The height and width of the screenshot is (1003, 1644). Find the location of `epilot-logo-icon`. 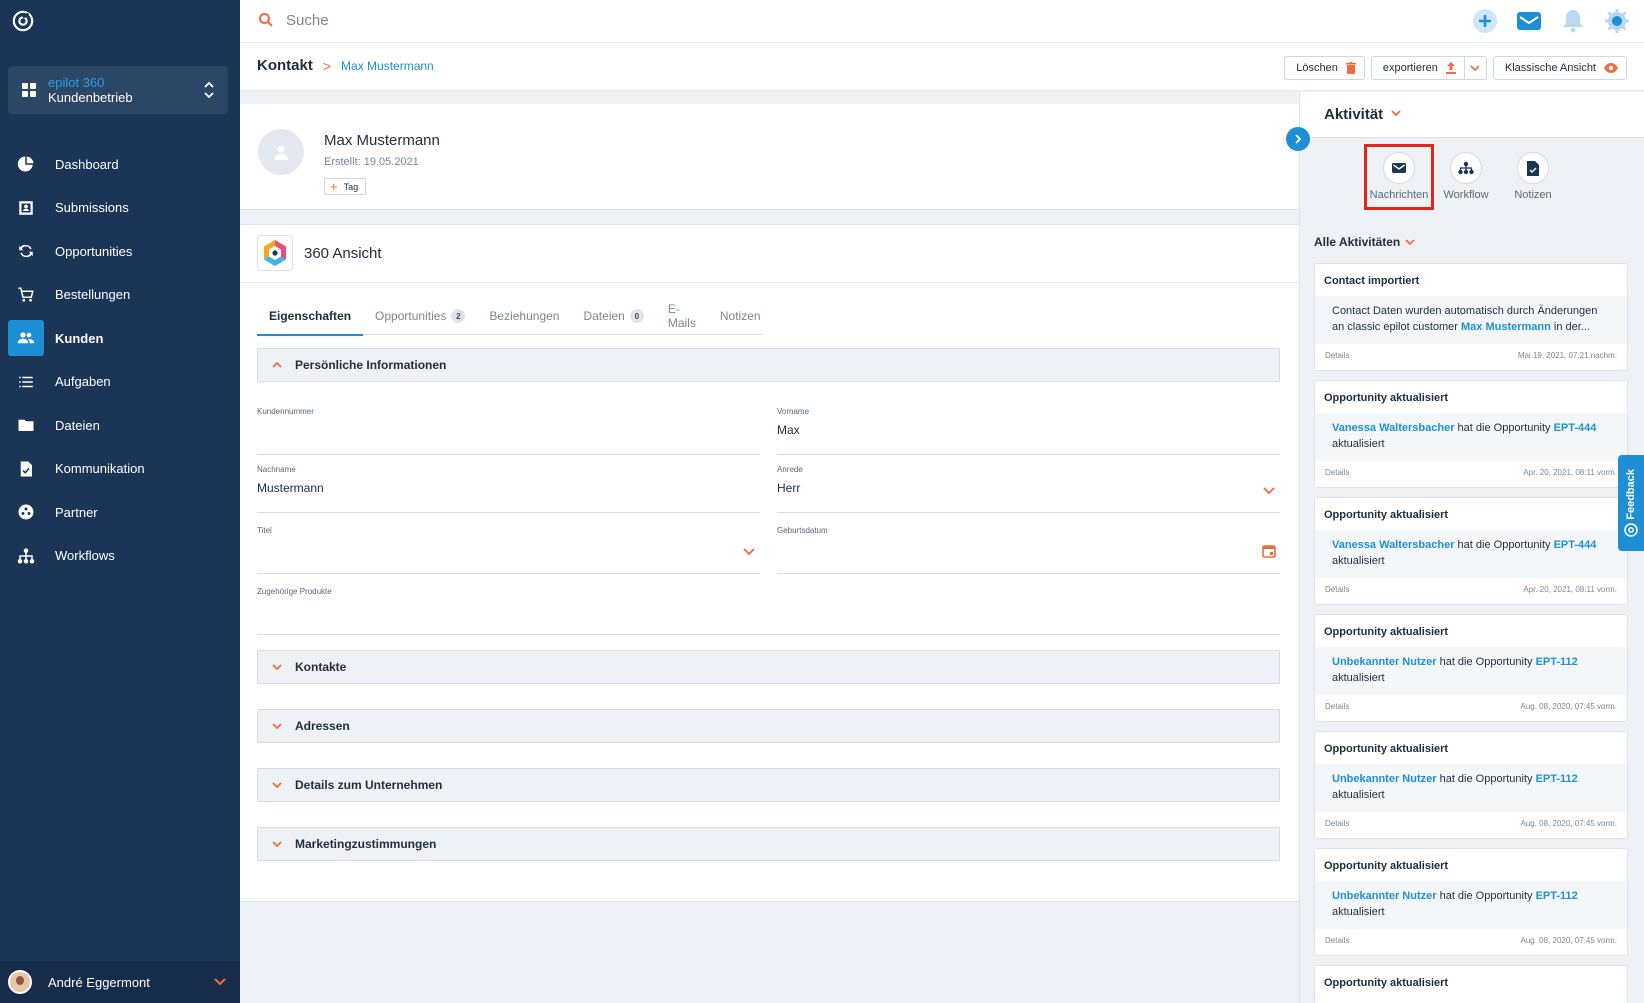

epilot-logo-icon is located at coordinates (23, 21).